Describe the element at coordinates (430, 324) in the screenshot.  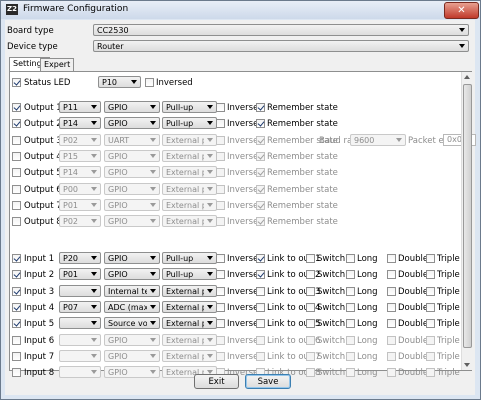
I see `input-5-triple-checkbox` at that location.